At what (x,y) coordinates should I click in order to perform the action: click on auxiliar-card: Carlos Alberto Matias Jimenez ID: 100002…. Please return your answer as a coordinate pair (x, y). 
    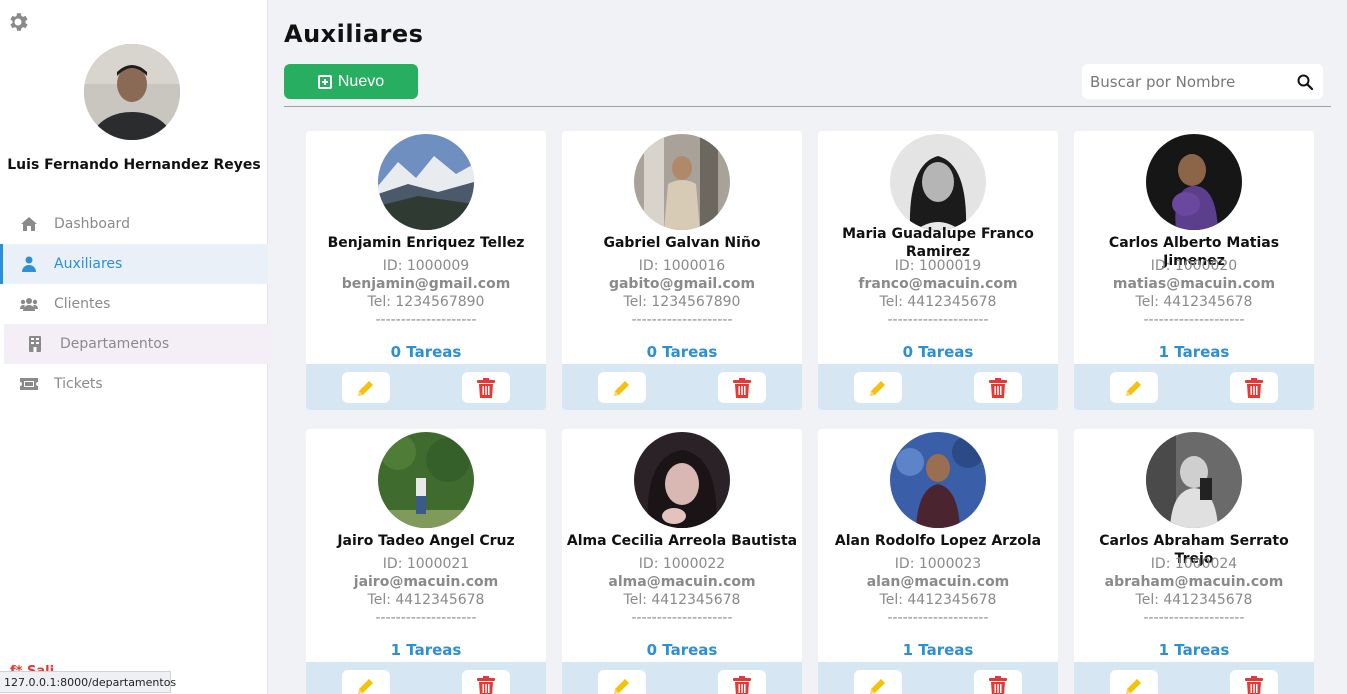
    Looking at the image, I should click on (1194, 270).